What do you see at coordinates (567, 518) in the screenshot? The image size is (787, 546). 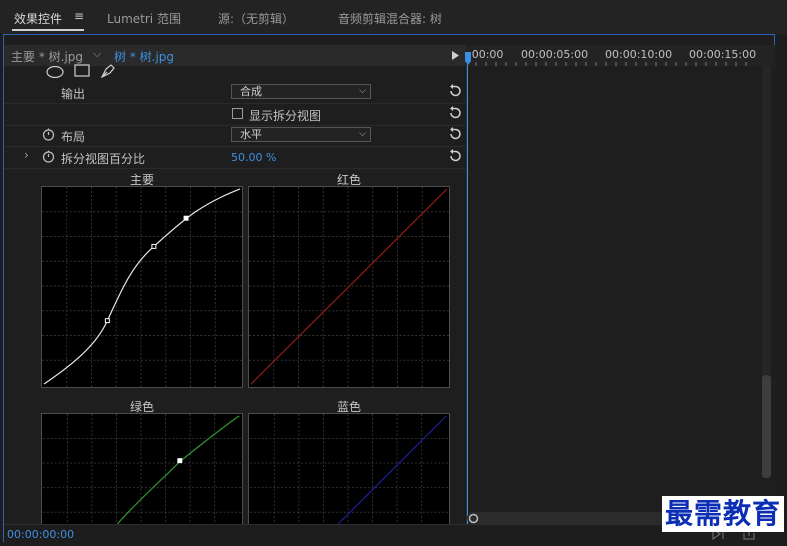 I see `timeline-zoom-bar` at bounding box center [567, 518].